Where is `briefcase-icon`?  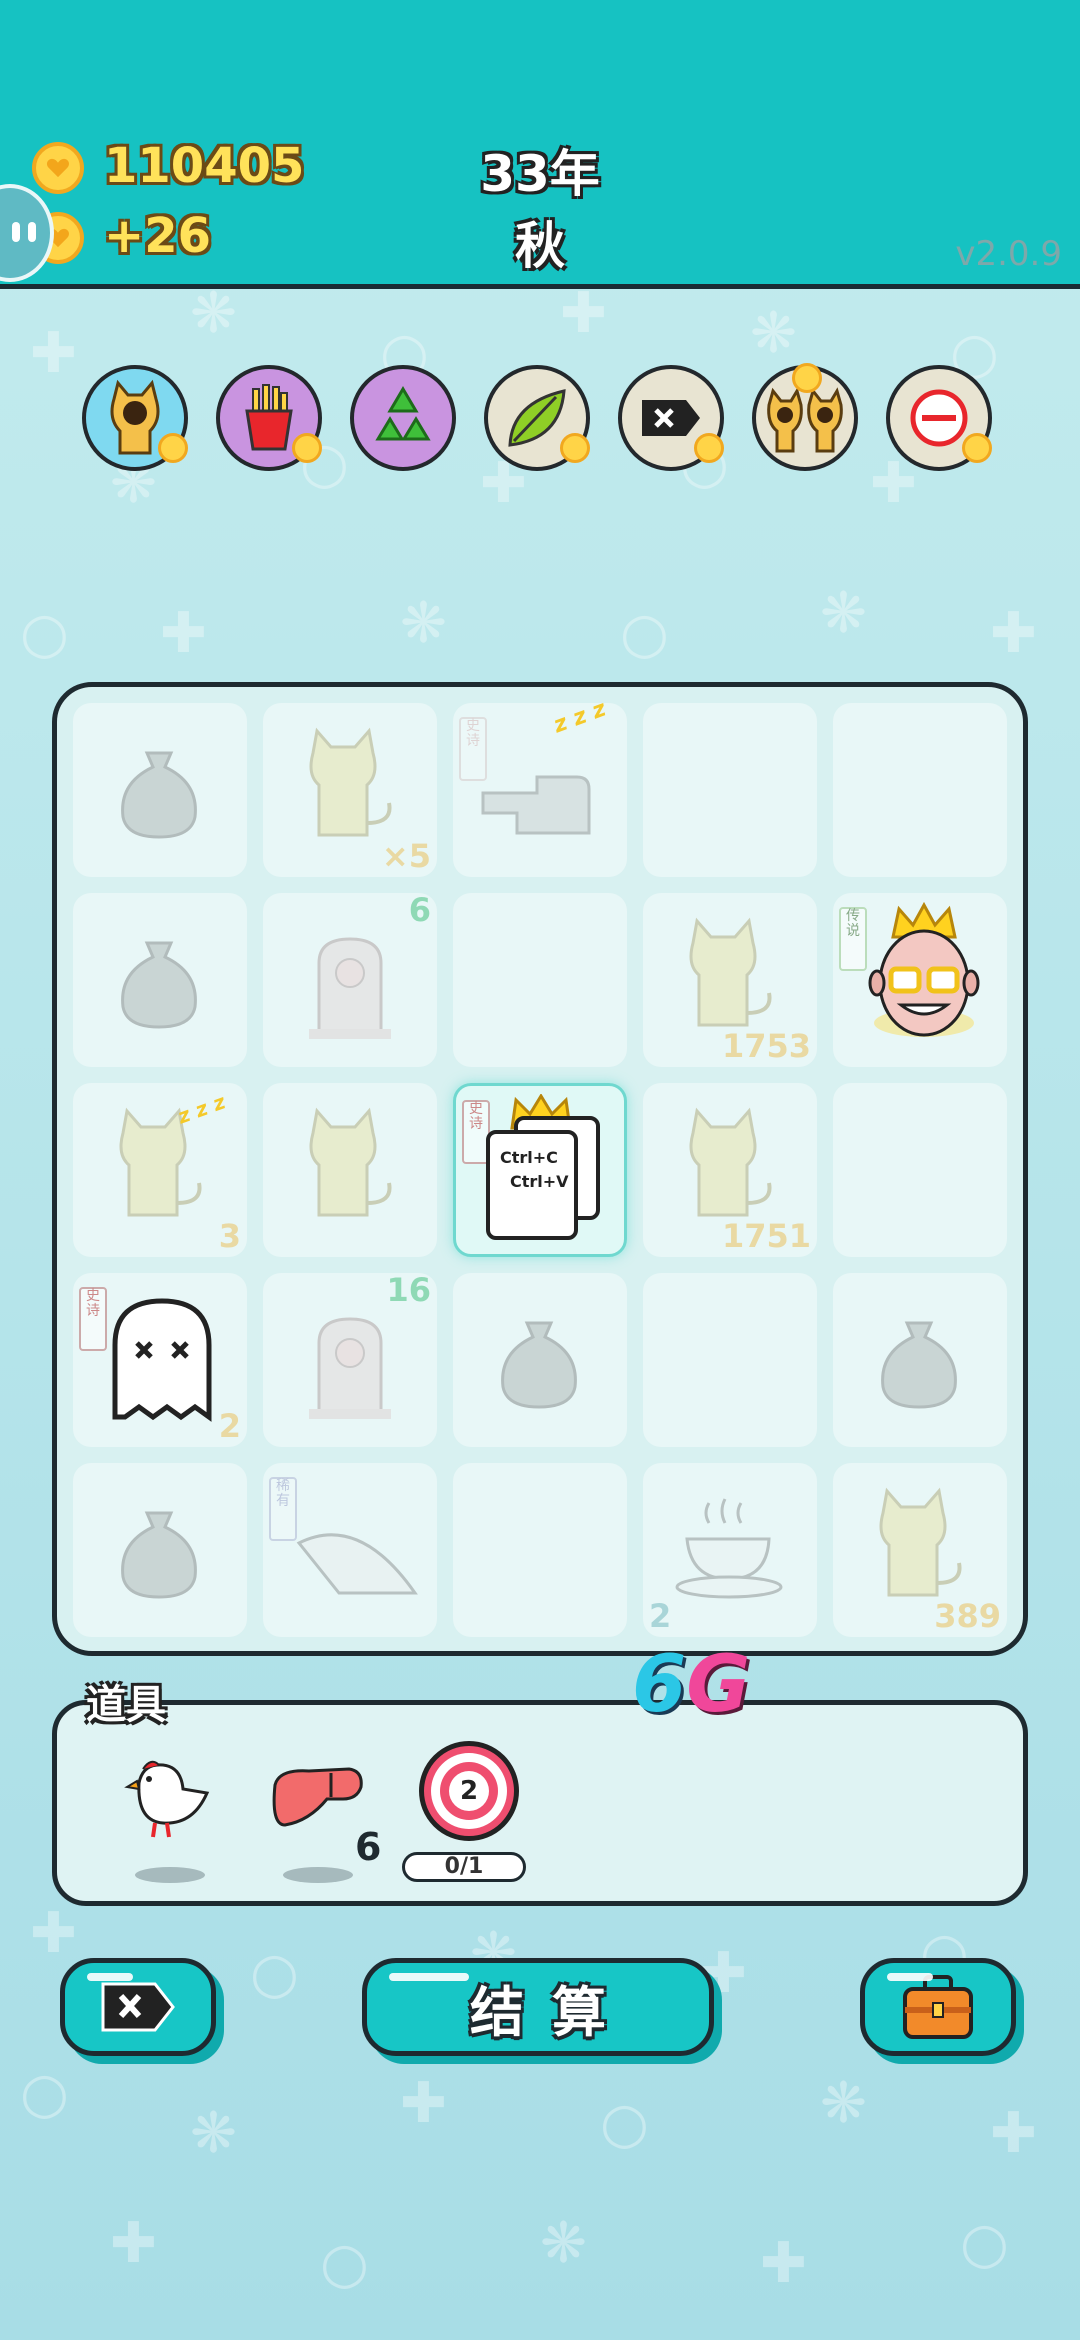 briefcase-icon is located at coordinates (938, 2007).